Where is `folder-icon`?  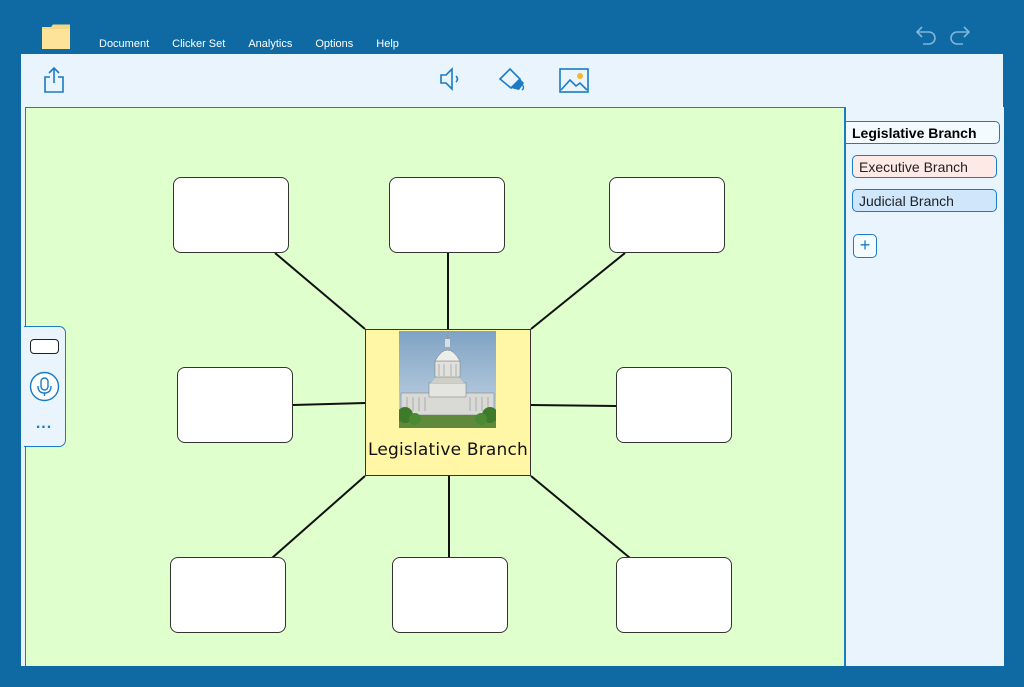
folder-icon is located at coordinates (56, 36).